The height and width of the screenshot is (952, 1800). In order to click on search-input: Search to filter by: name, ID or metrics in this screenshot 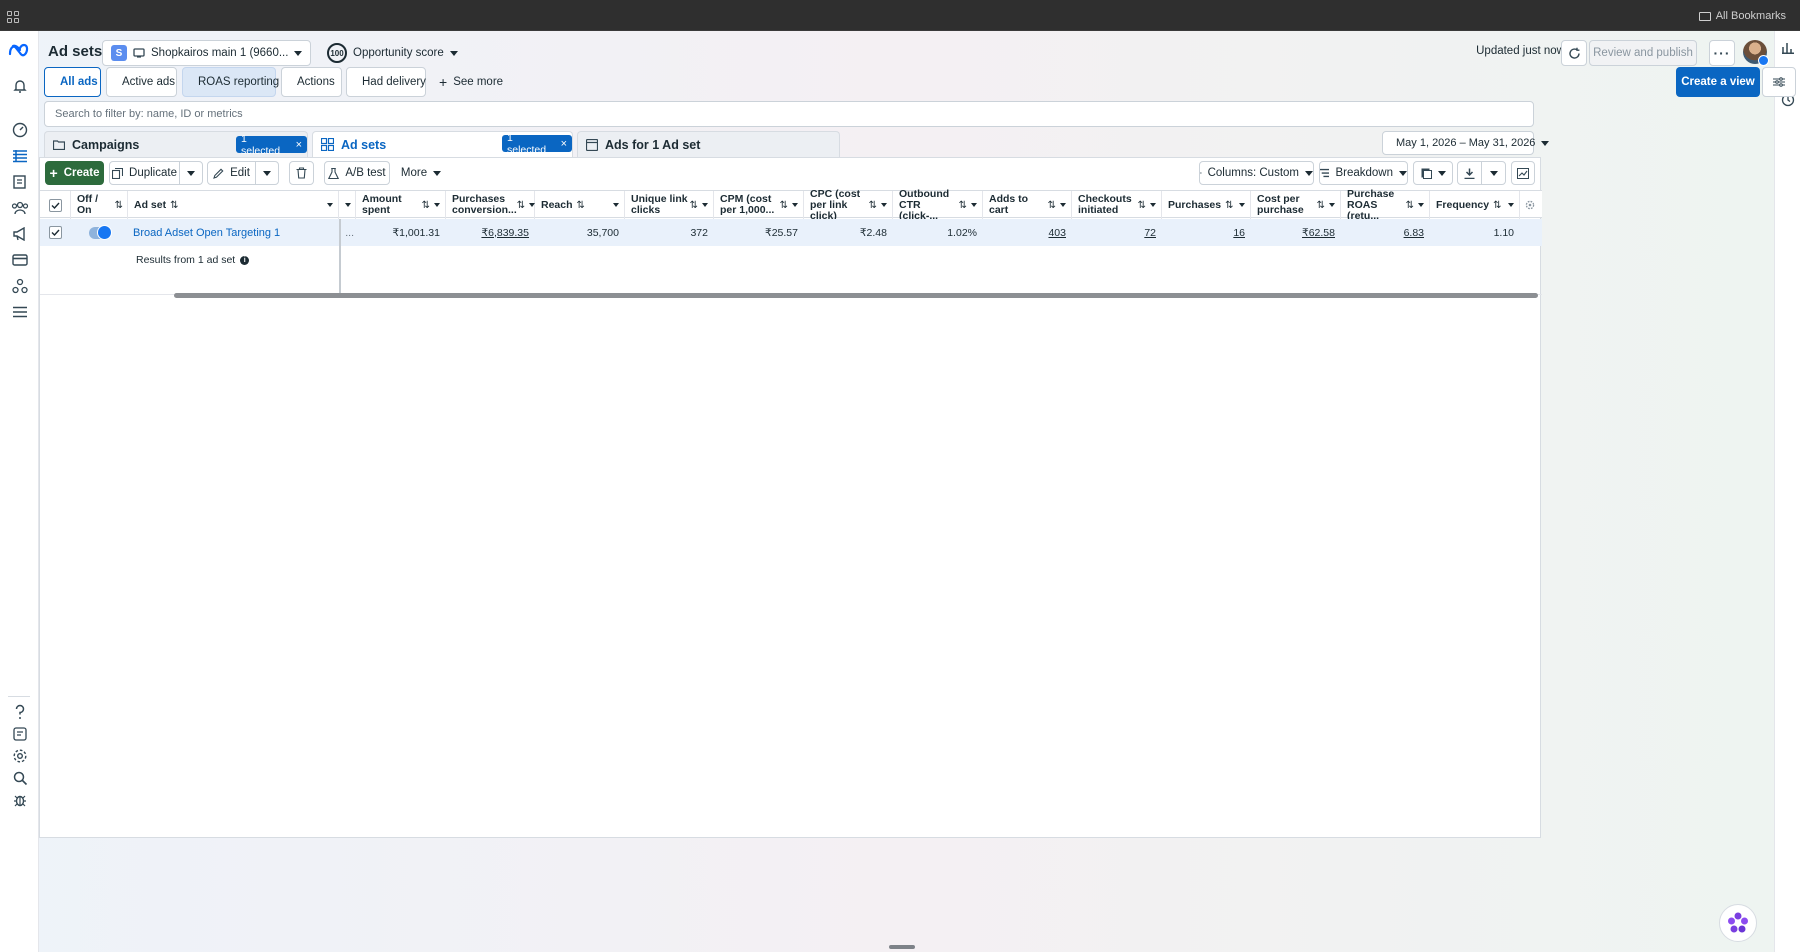, I will do `click(789, 114)`.